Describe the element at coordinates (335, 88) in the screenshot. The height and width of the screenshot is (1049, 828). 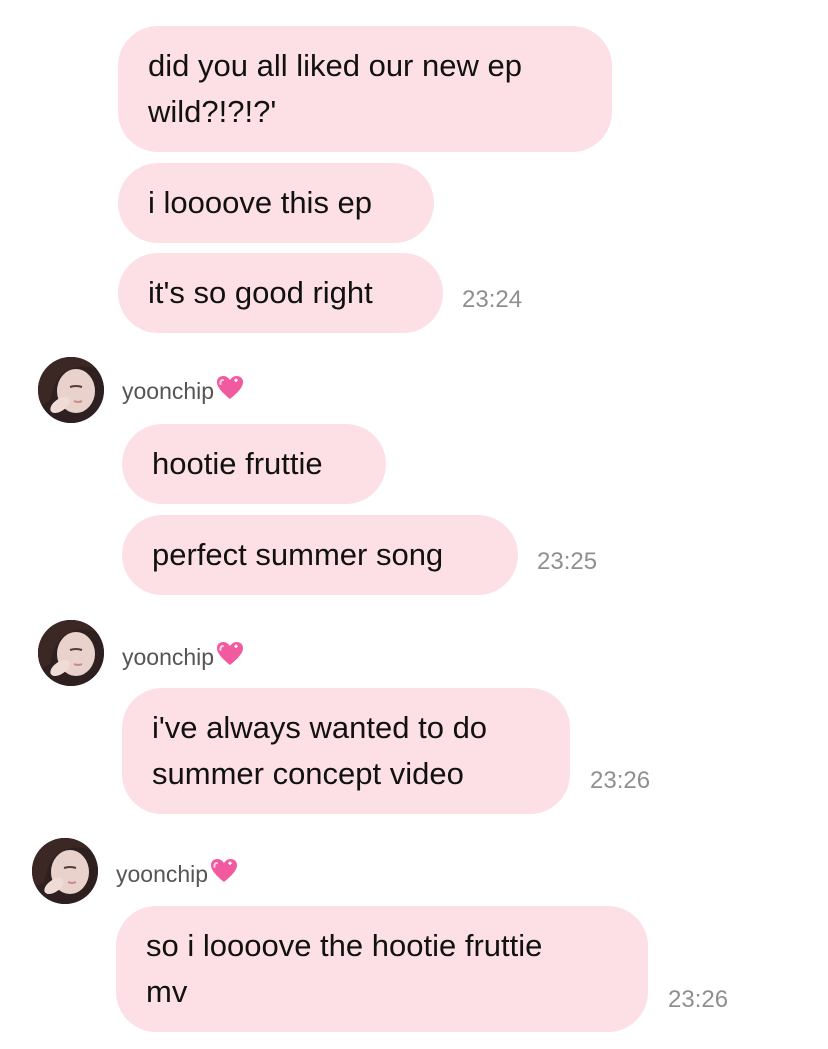
I see `message-text: did you all liked our new ep wild?!?!?'` at that location.